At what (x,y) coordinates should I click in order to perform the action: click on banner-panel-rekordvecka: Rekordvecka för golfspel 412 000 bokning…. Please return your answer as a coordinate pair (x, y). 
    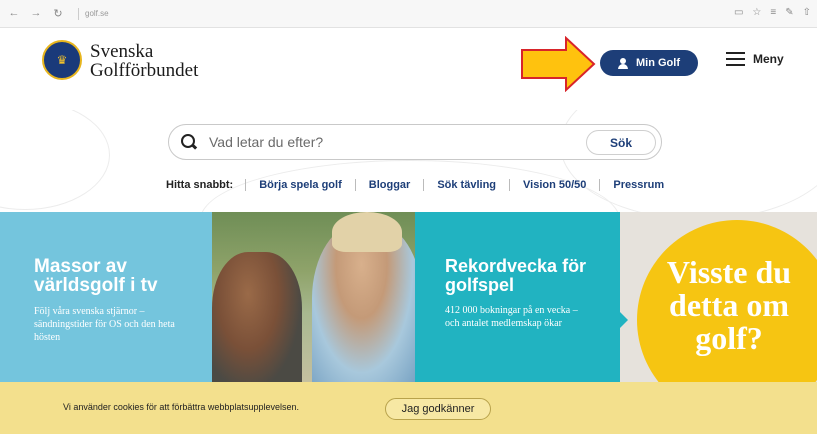
    Looking at the image, I should click on (521, 297).